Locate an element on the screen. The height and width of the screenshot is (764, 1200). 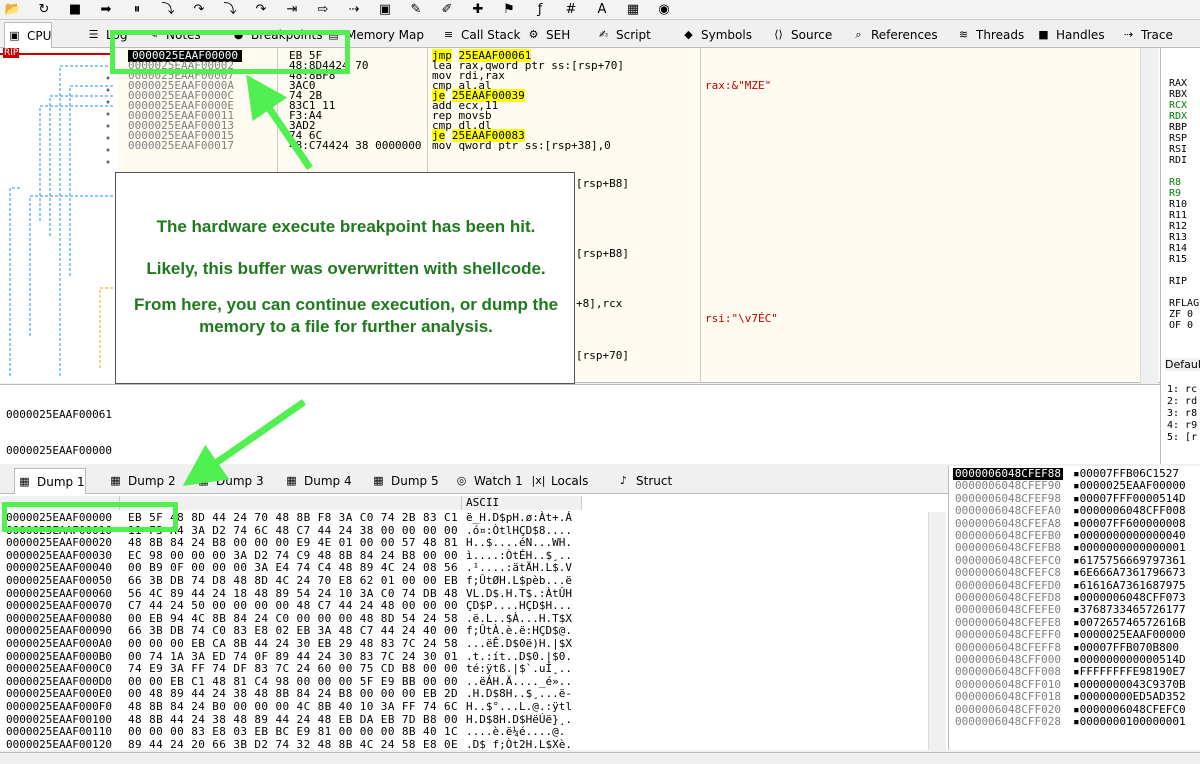
arrow-to-breakpoint is located at coordinates (279, 122).